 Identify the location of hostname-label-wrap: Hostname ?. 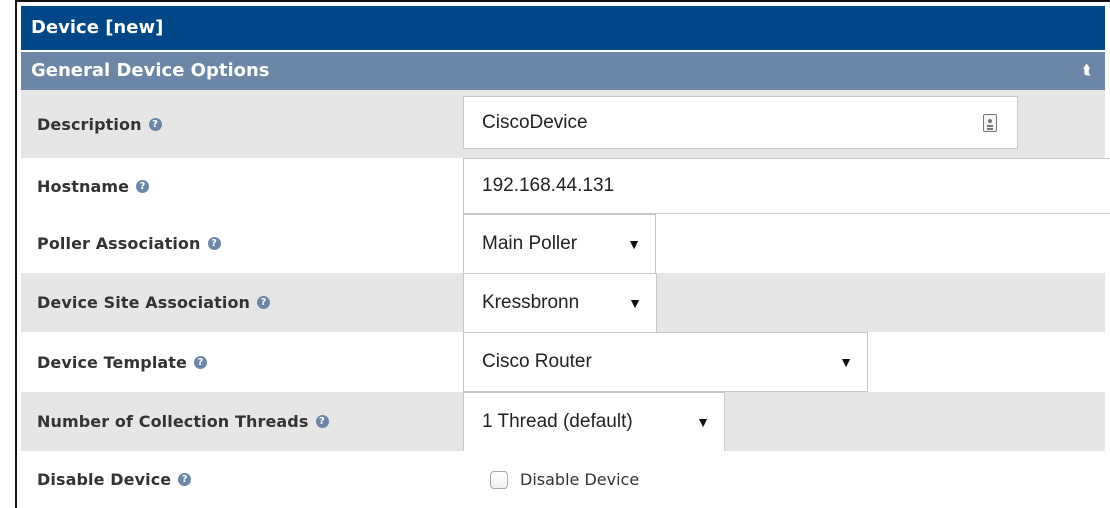
(93, 186).